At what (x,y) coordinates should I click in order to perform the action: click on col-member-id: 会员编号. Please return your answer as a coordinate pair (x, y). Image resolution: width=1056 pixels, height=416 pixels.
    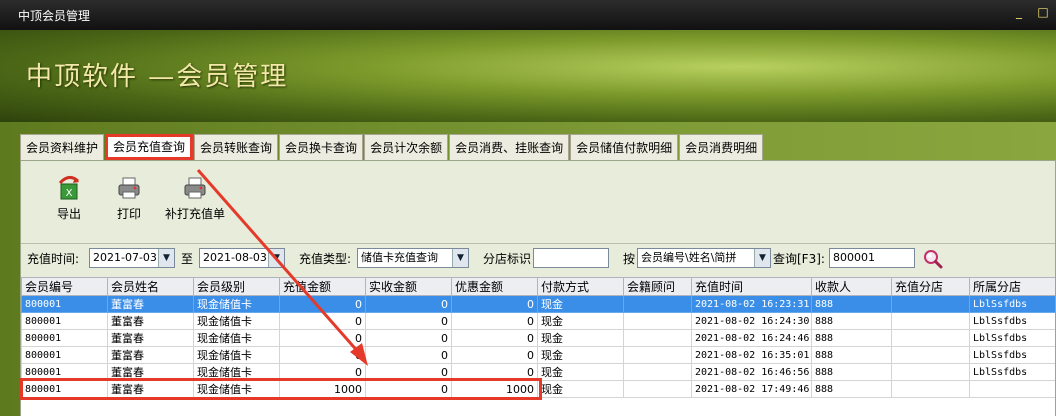
    Looking at the image, I should click on (64, 286).